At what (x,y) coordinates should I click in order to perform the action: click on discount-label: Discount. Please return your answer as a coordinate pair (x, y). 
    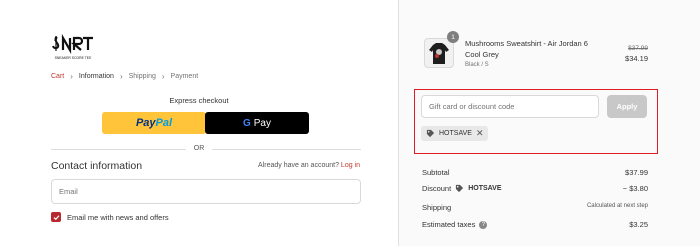
    Looking at the image, I should click on (437, 188).